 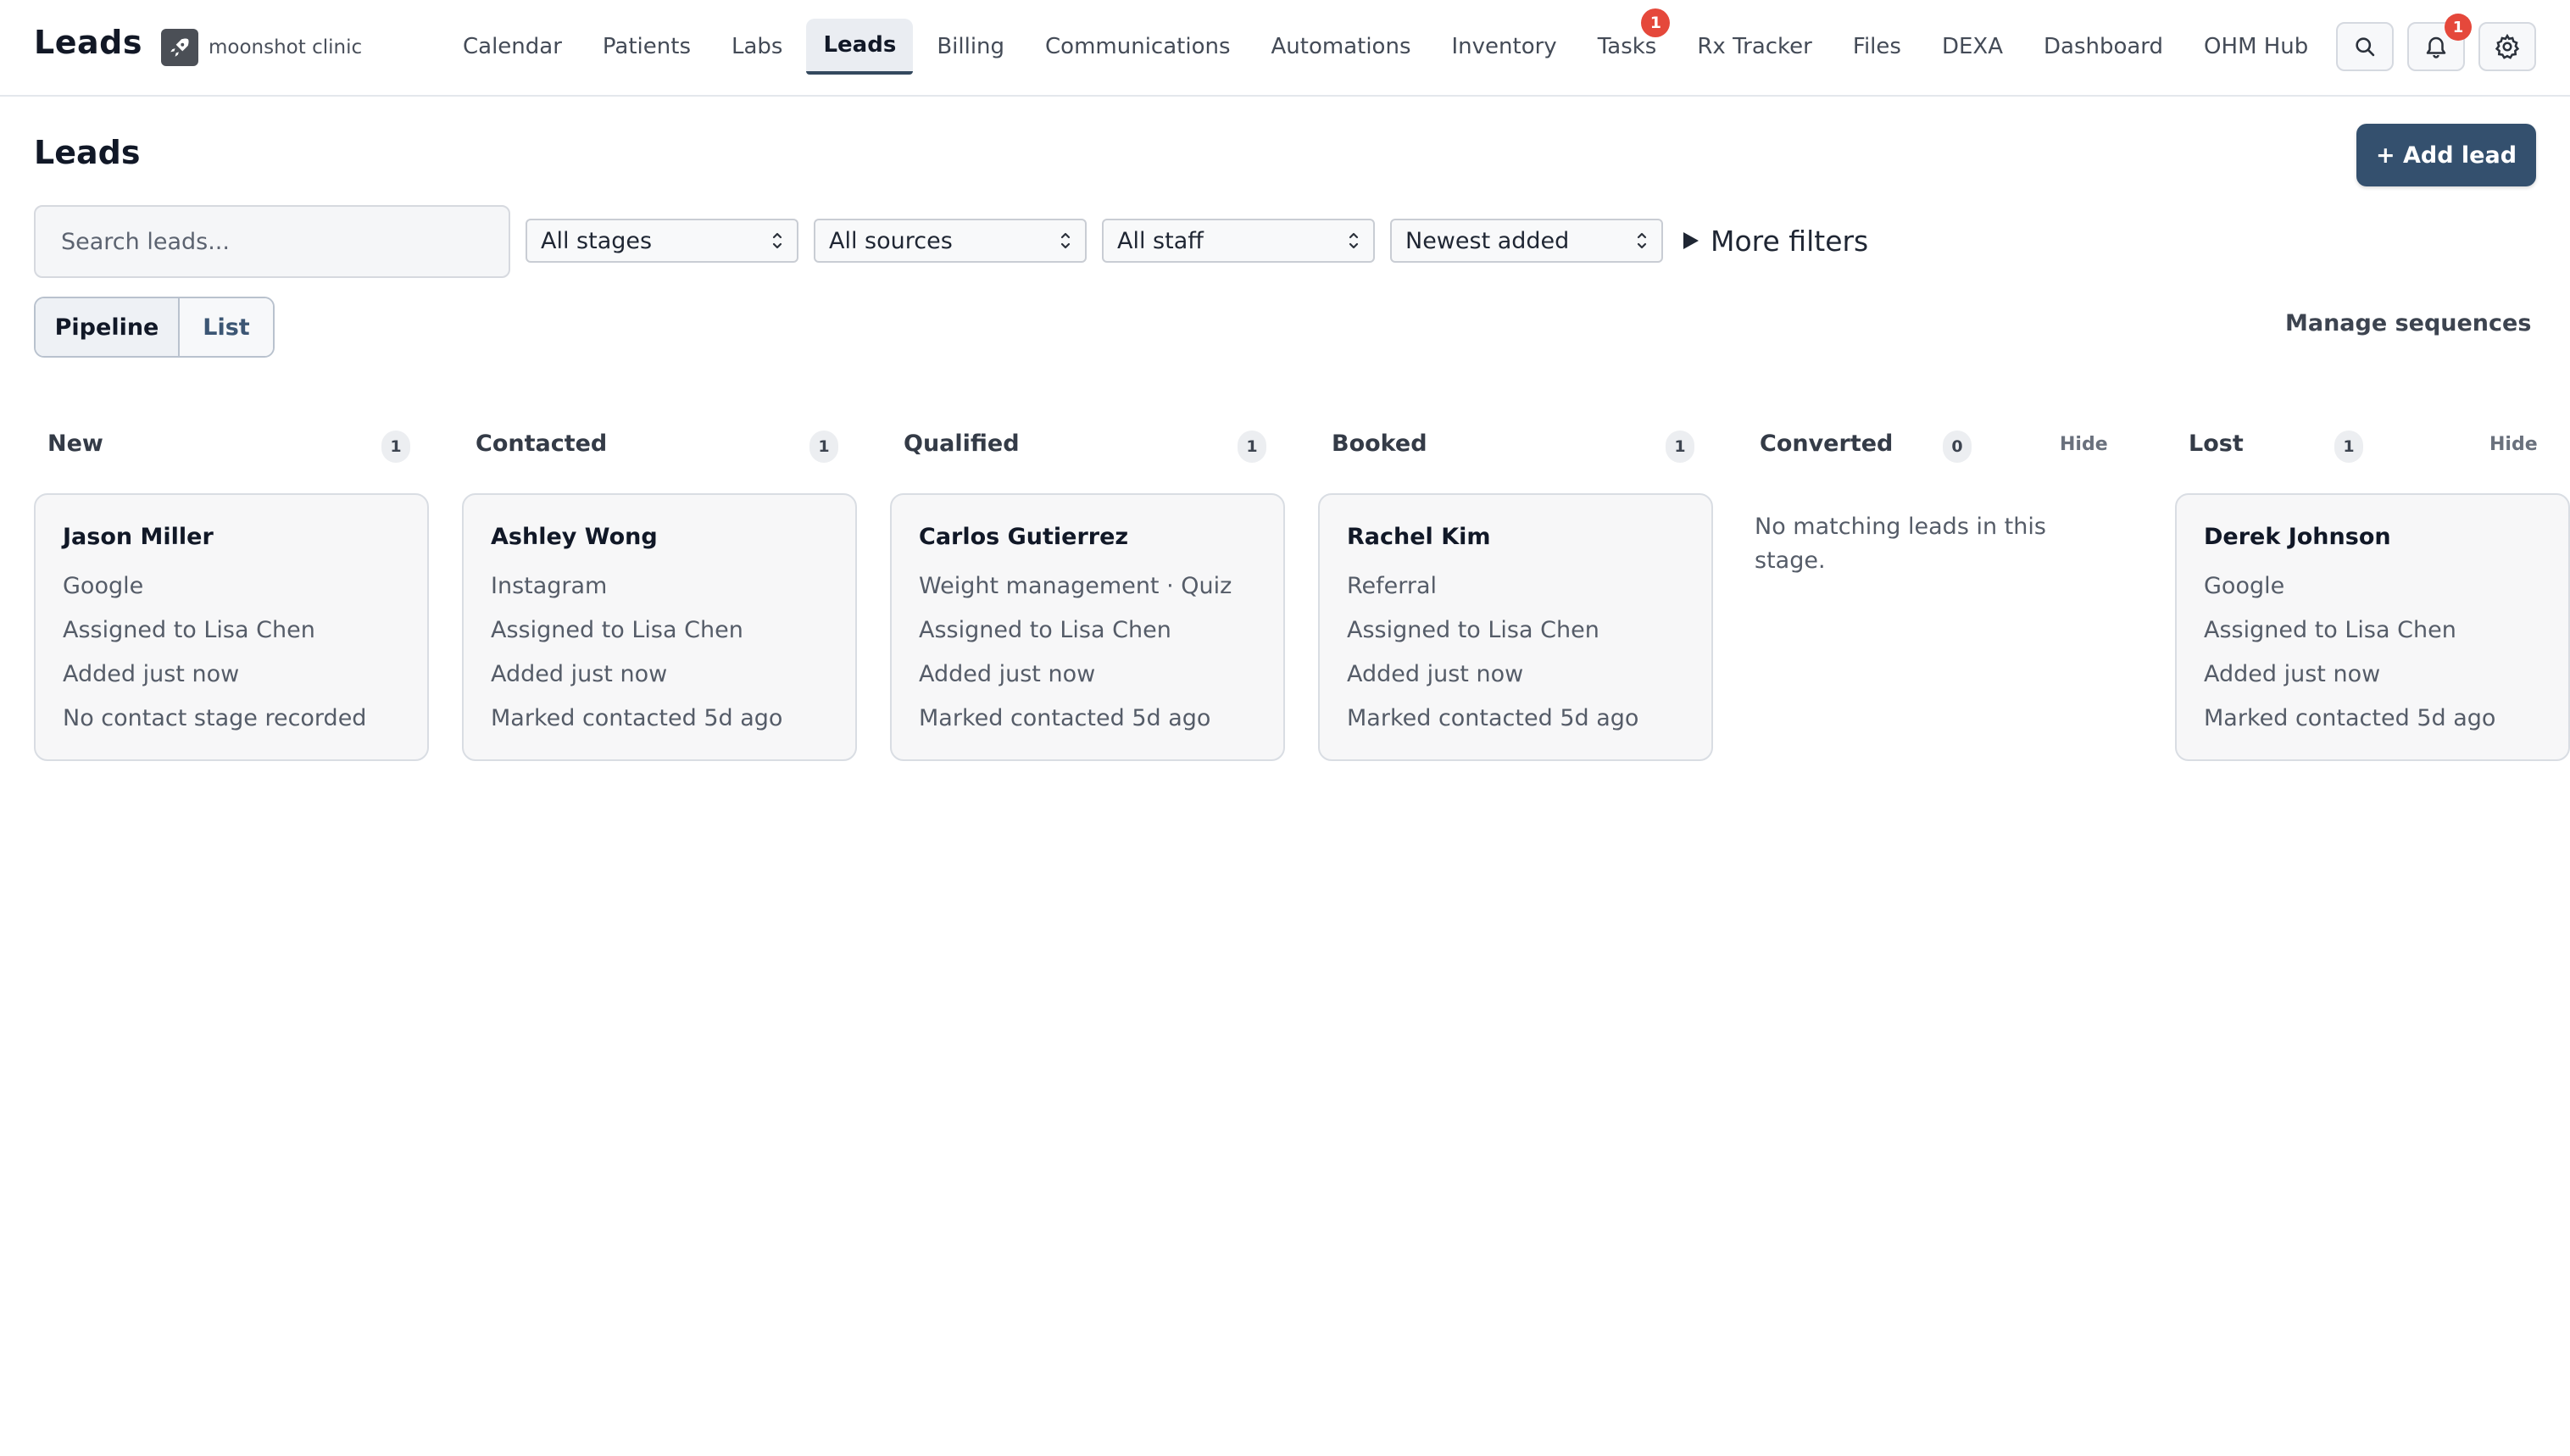 What do you see at coordinates (662, 241) in the screenshot?
I see `stage-filter-select: All stages` at bounding box center [662, 241].